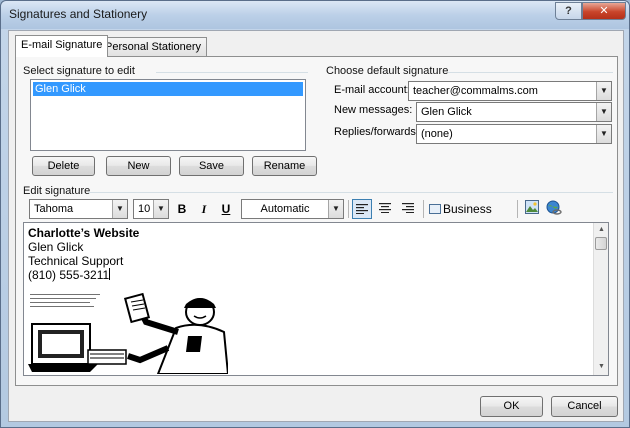  What do you see at coordinates (372, 90) in the screenshot?
I see `email-account-label: E-mail account:` at bounding box center [372, 90].